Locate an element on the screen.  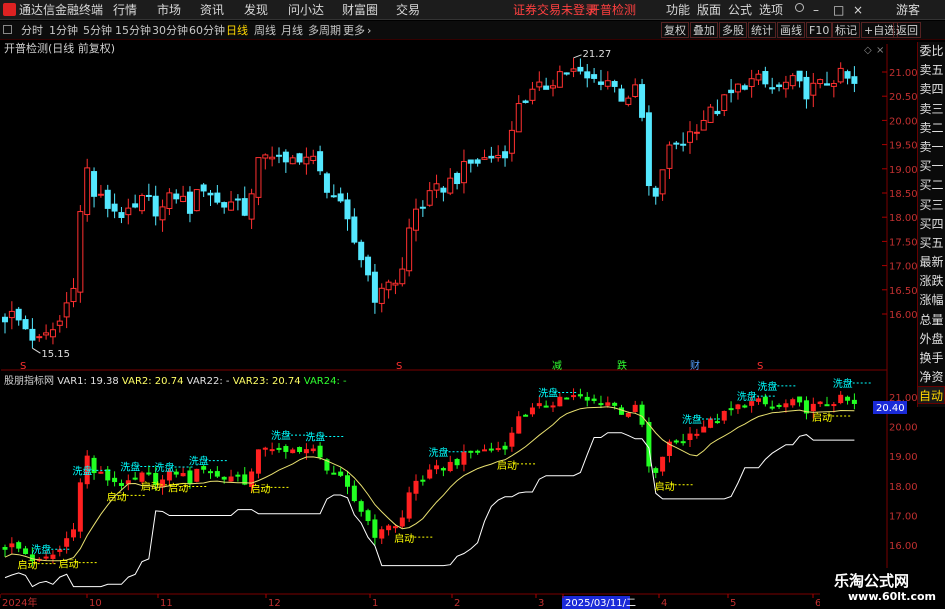
period-day: 日线 is located at coordinates (237, 30).